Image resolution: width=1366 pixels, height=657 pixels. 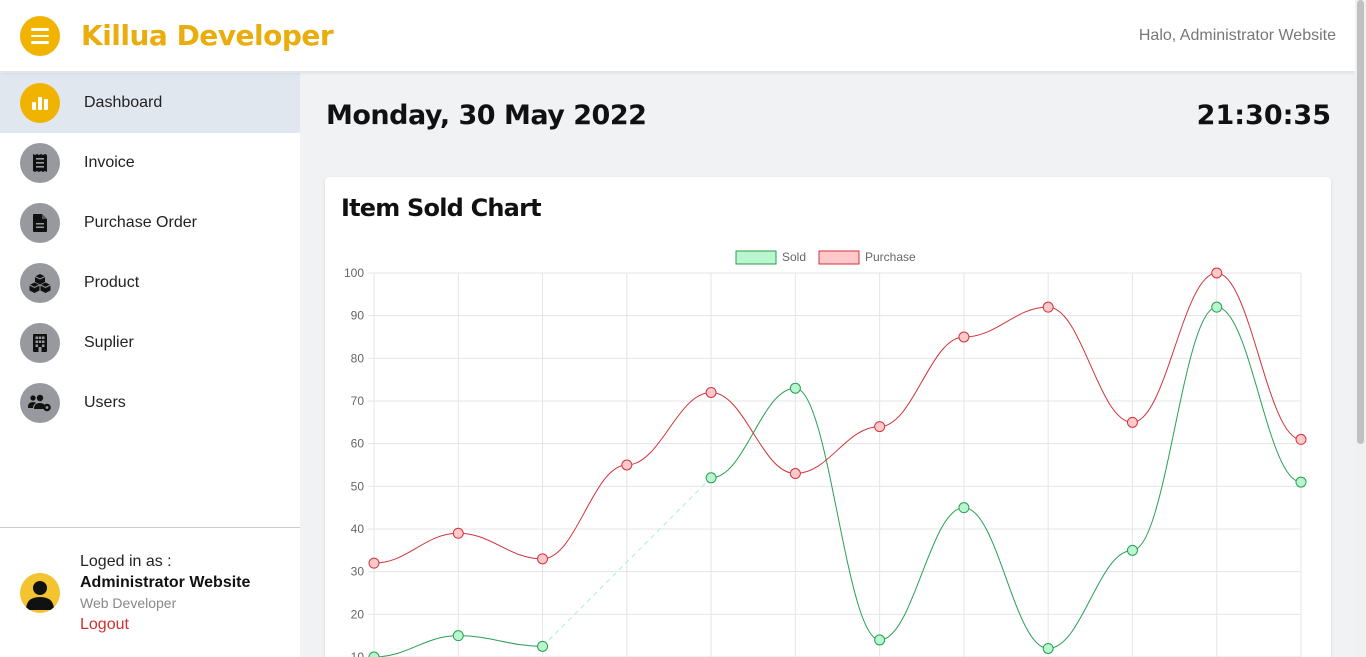 What do you see at coordinates (140, 222) in the screenshot?
I see `sidebar-item-label: Purchase Order` at bounding box center [140, 222].